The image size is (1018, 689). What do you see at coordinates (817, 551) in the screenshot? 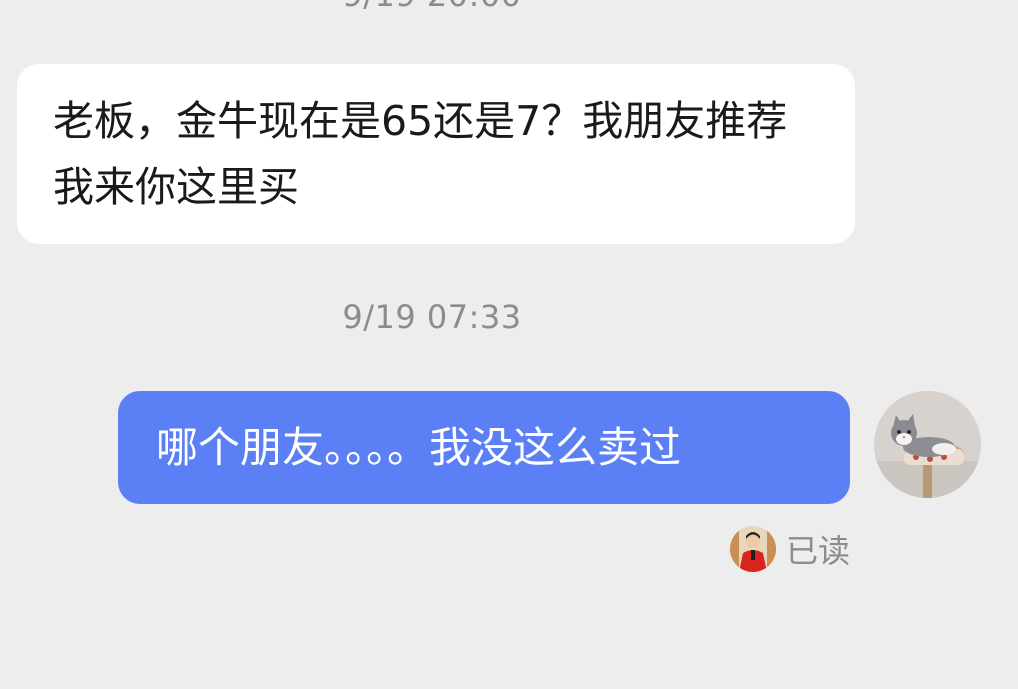
I see `read-status-label: 已读` at bounding box center [817, 551].